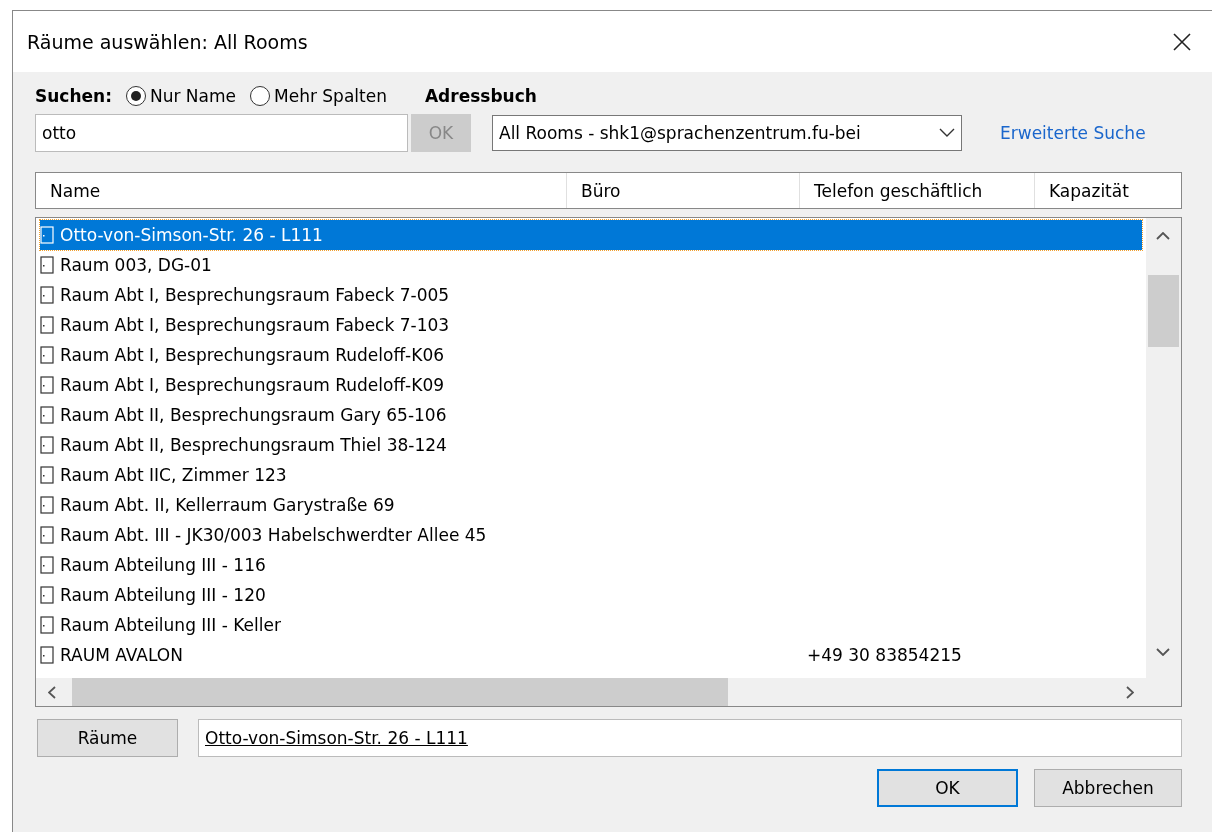  Describe the element at coordinates (52, 692) in the screenshot. I see `chevron-left-icon` at that location.